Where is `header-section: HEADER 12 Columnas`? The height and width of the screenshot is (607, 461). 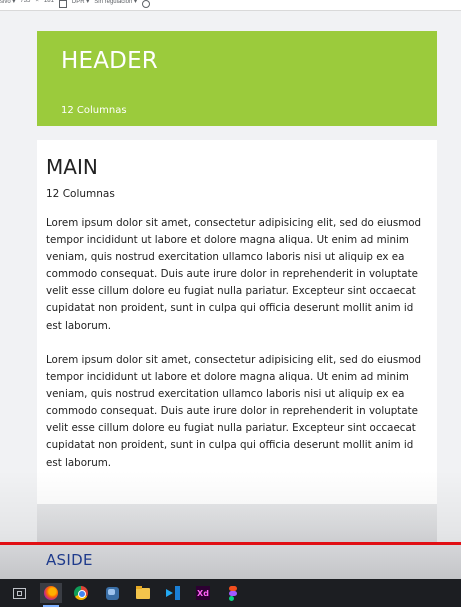
header-section: HEADER 12 Columnas is located at coordinates (237, 78).